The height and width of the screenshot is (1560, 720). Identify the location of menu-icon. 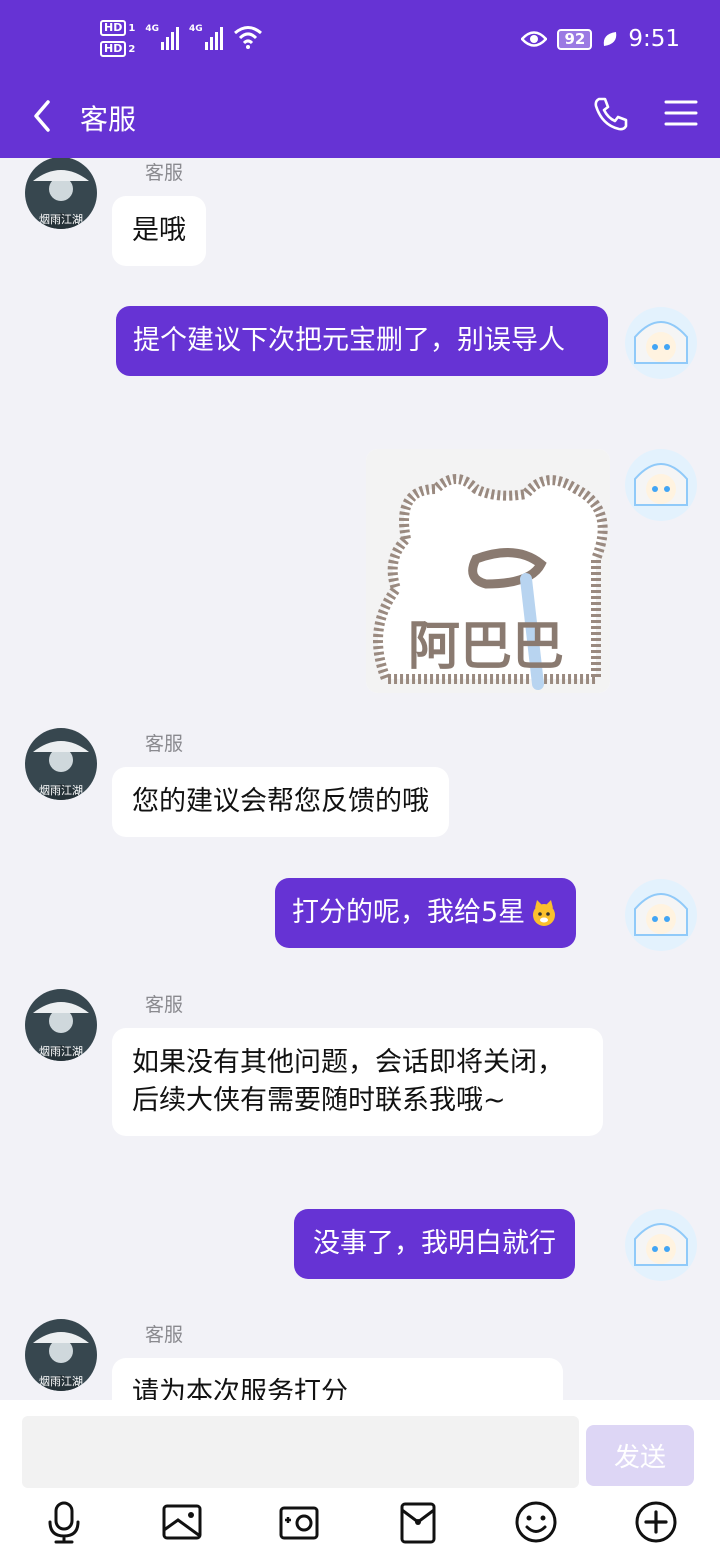
(681, 113).